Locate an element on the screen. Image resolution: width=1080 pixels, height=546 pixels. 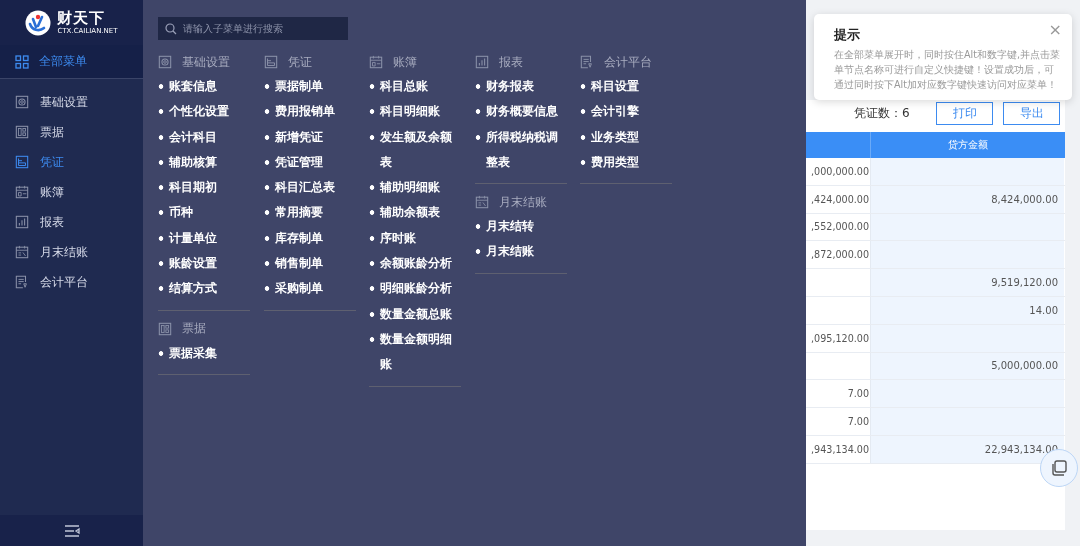
column-header: 贷方金额 is located at coordinates (967, 145).